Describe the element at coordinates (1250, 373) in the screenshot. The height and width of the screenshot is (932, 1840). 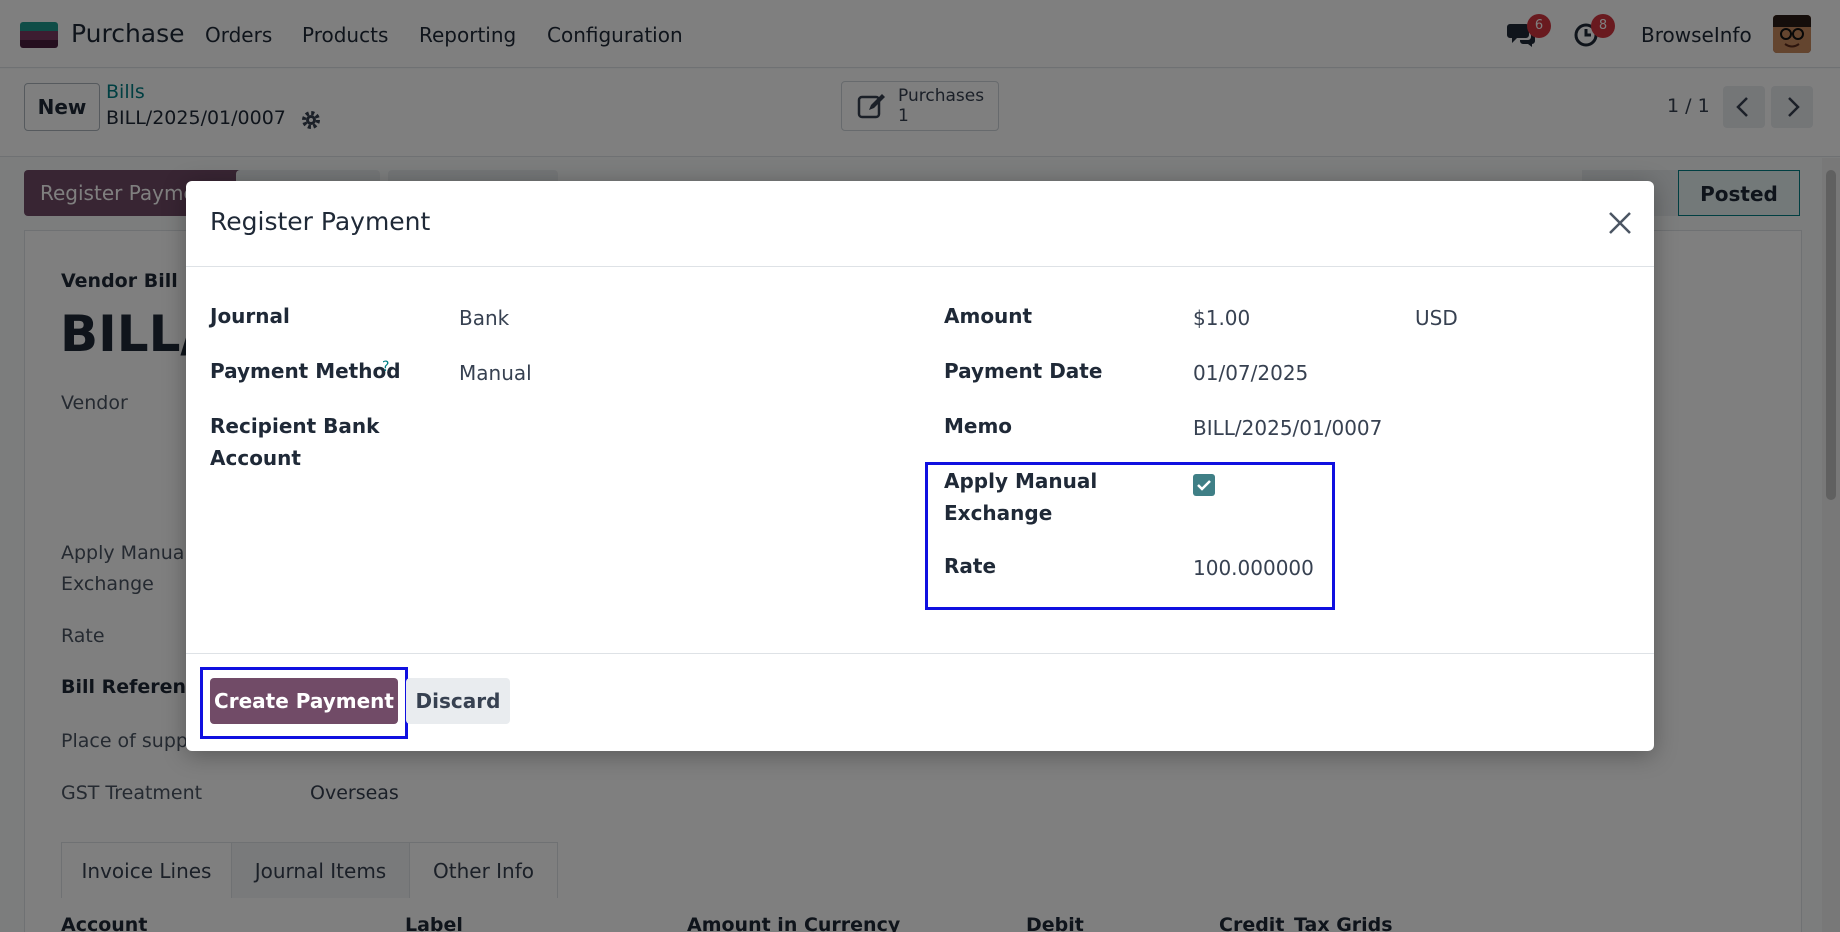
I see `payment-date-field: 01/07/2025` at that location.